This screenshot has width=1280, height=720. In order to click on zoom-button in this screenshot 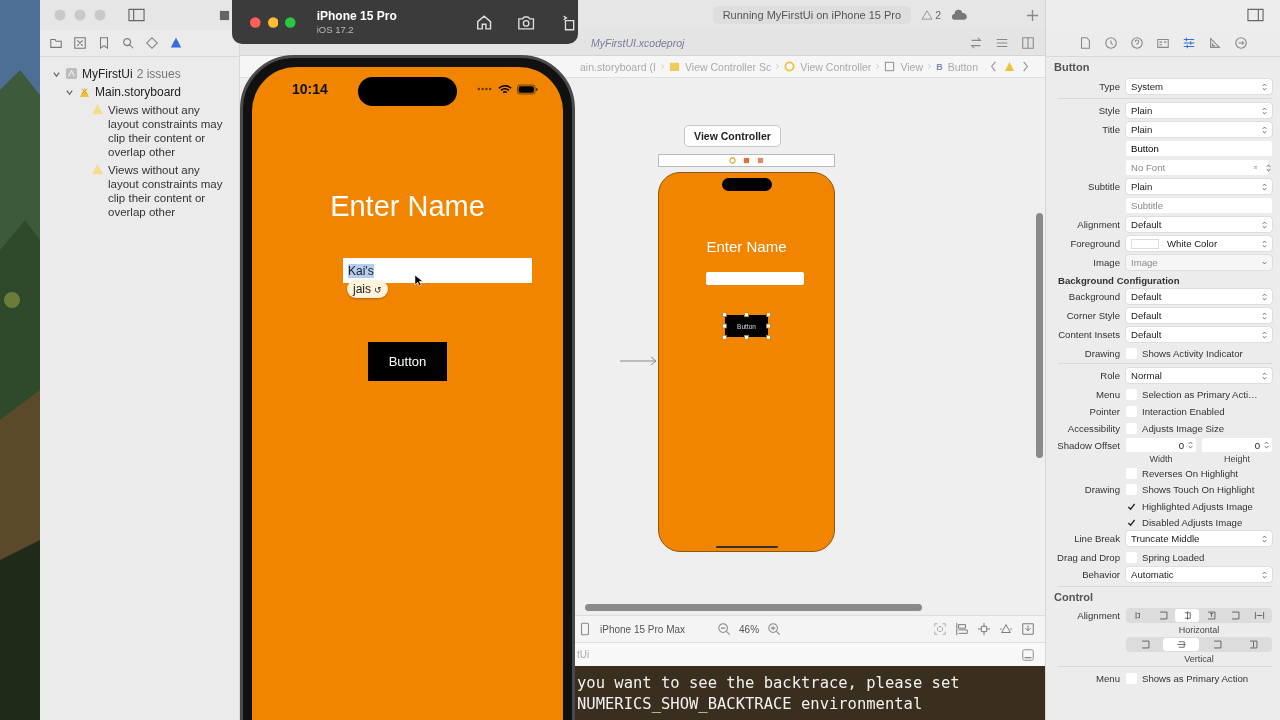, I will do `click(290, 22)`.